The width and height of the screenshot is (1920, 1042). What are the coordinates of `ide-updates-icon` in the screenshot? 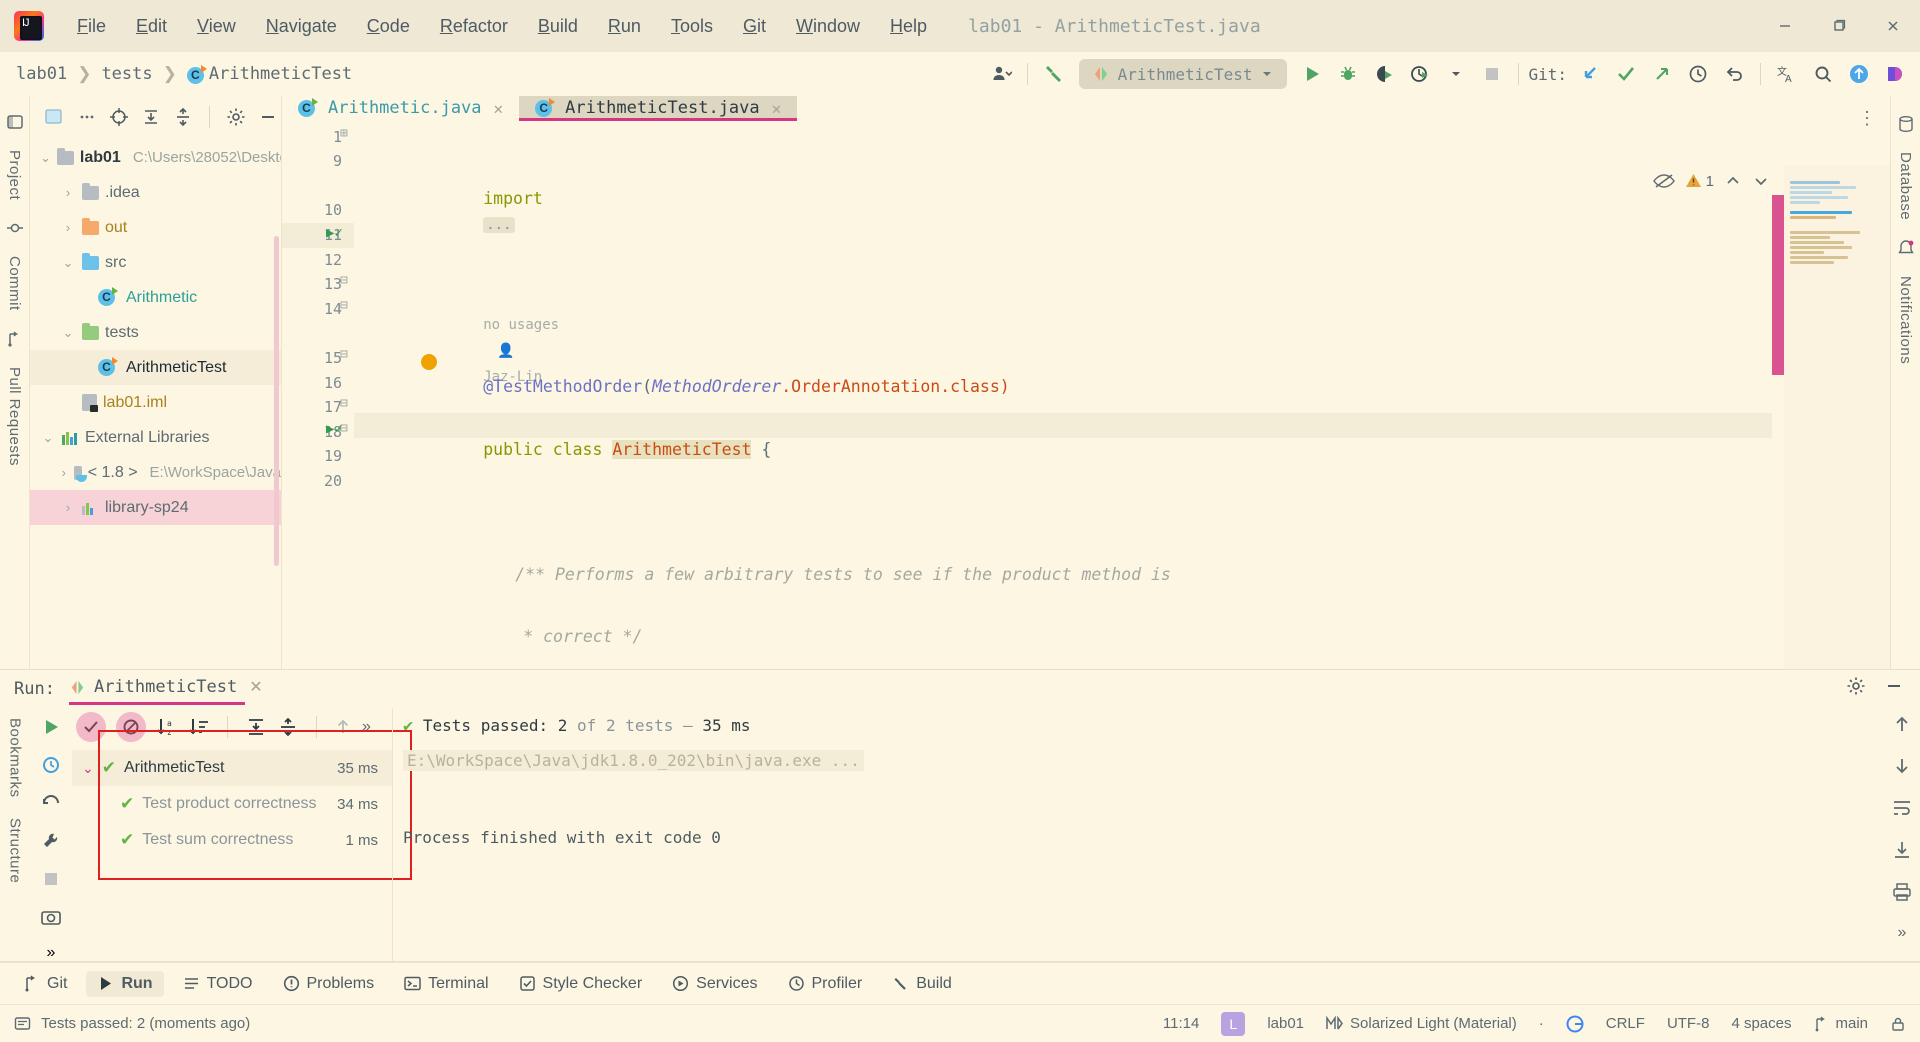 It's located at (1859, 74).